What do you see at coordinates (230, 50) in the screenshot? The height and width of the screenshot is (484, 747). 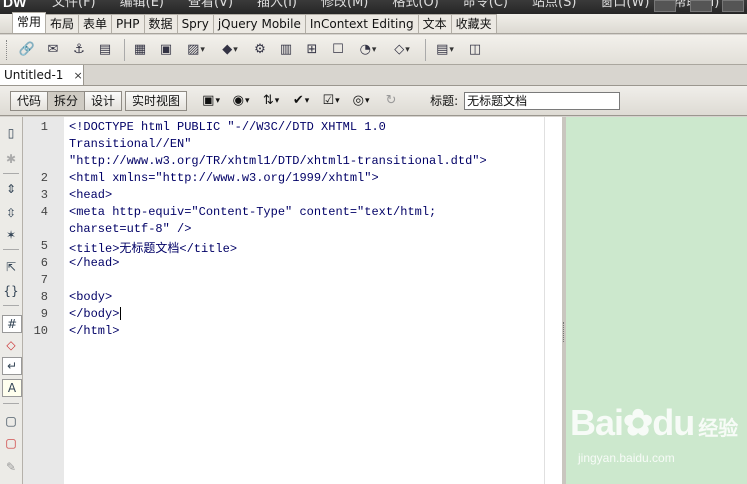 I see `media-icon: ◆` at bounding box center [230, 50].